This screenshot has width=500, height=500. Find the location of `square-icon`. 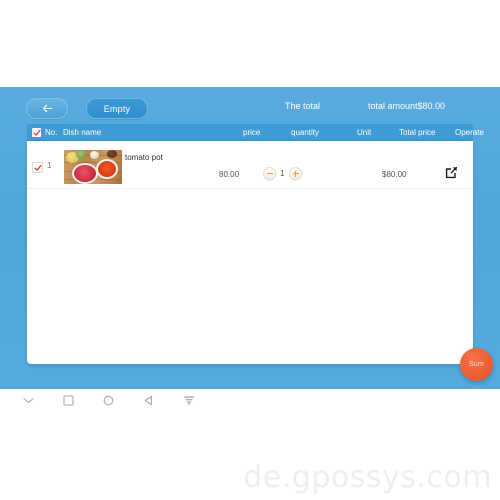

square-icon is located at coordinates (68, 400).